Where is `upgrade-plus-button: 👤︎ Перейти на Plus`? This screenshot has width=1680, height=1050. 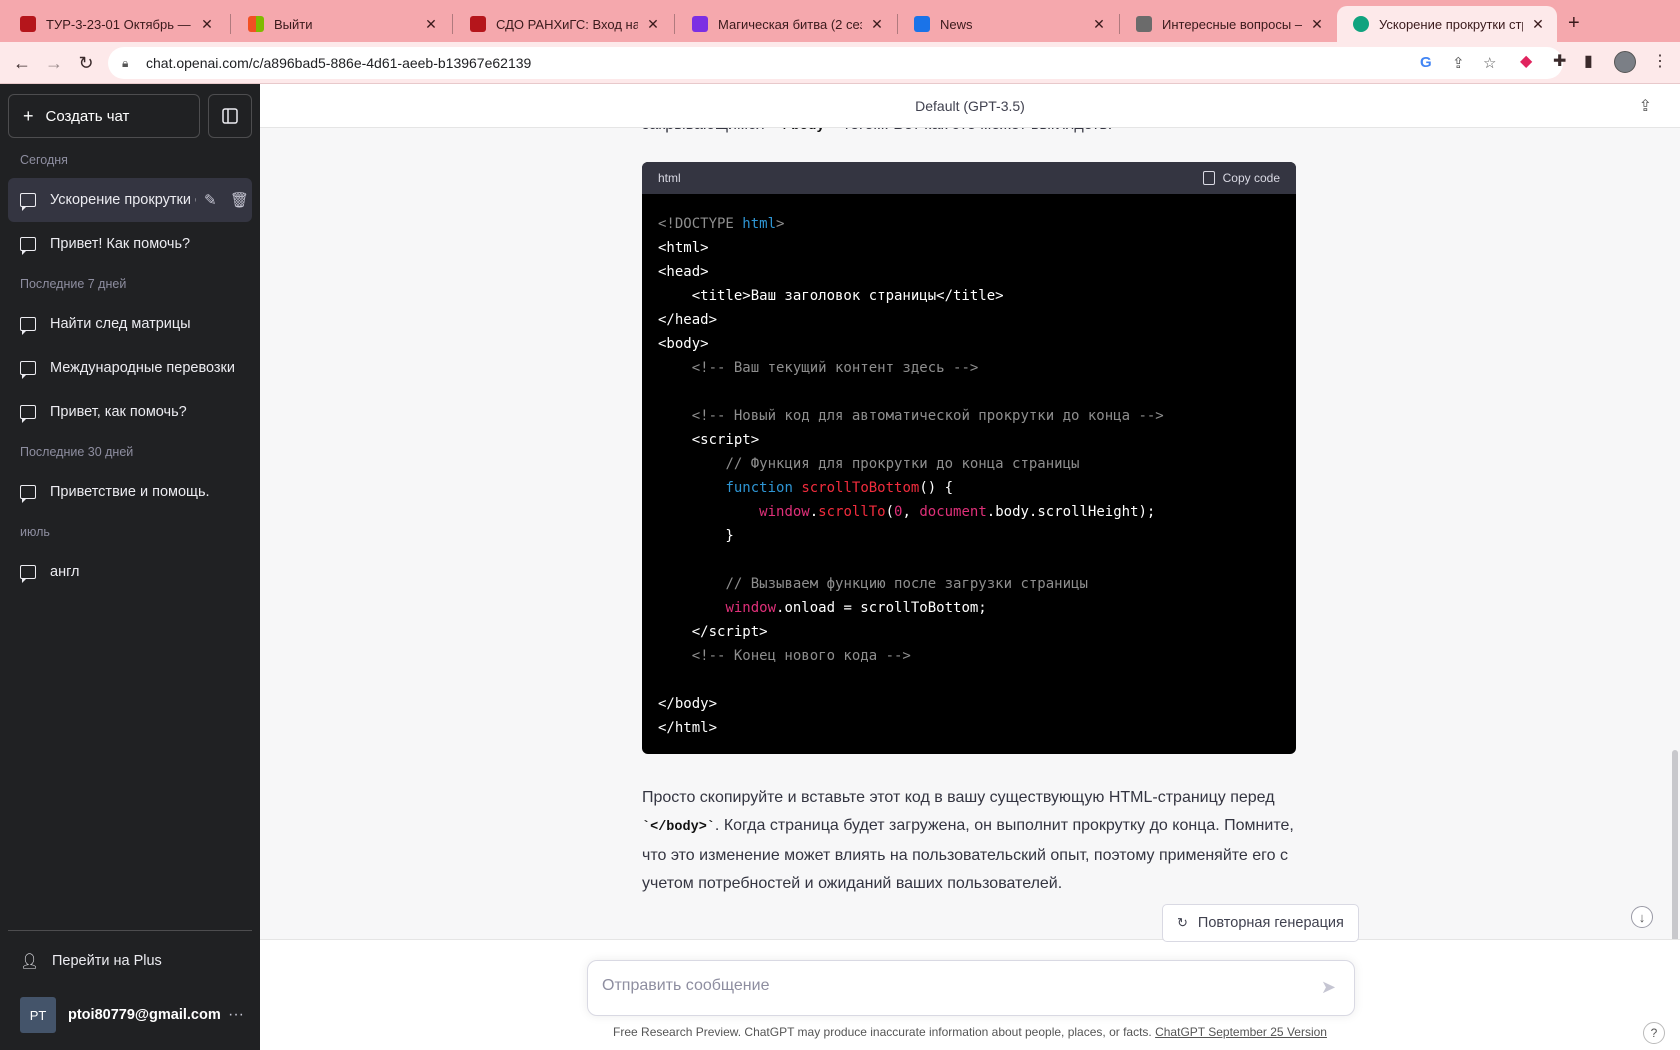
upgrade-plus-button: 👤︎ Перейти на Plus is located at coordinates (87, 961).